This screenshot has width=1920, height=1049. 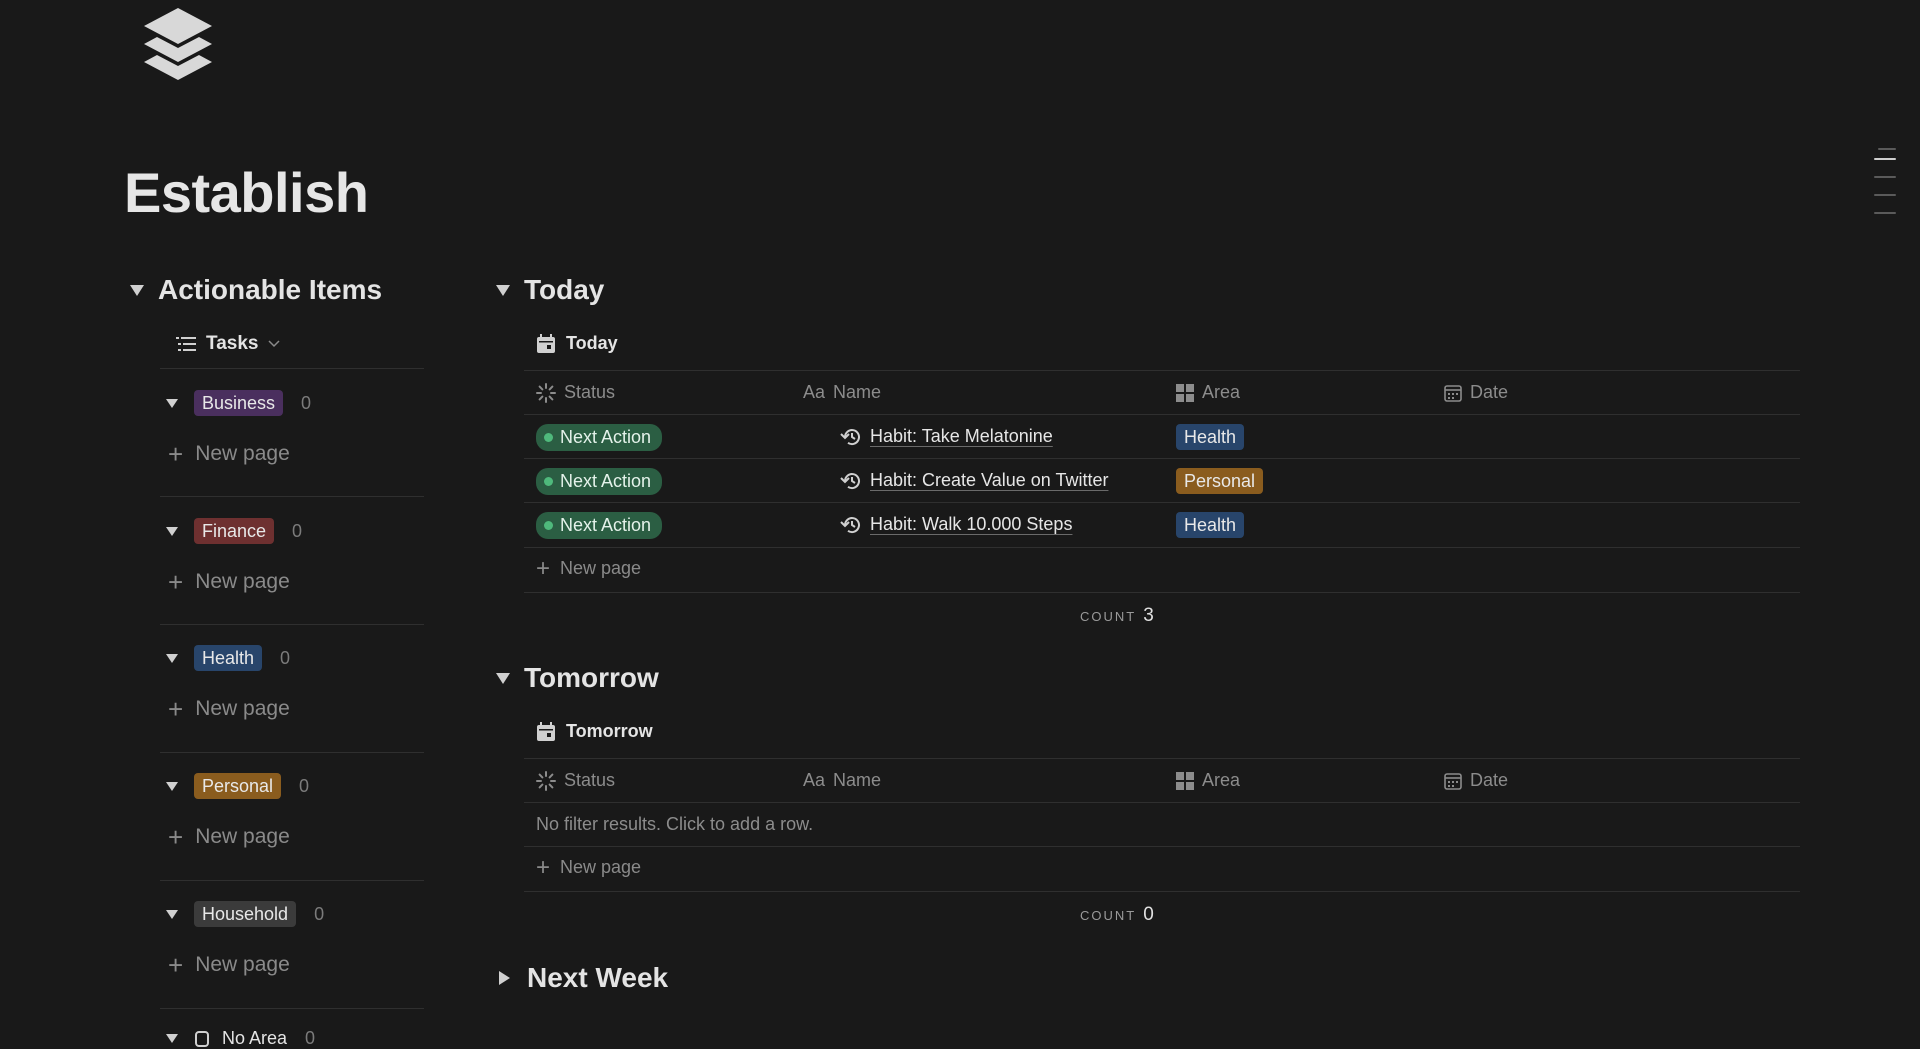 I want to click on area-tag: Health, so click(x=1210, y=437).